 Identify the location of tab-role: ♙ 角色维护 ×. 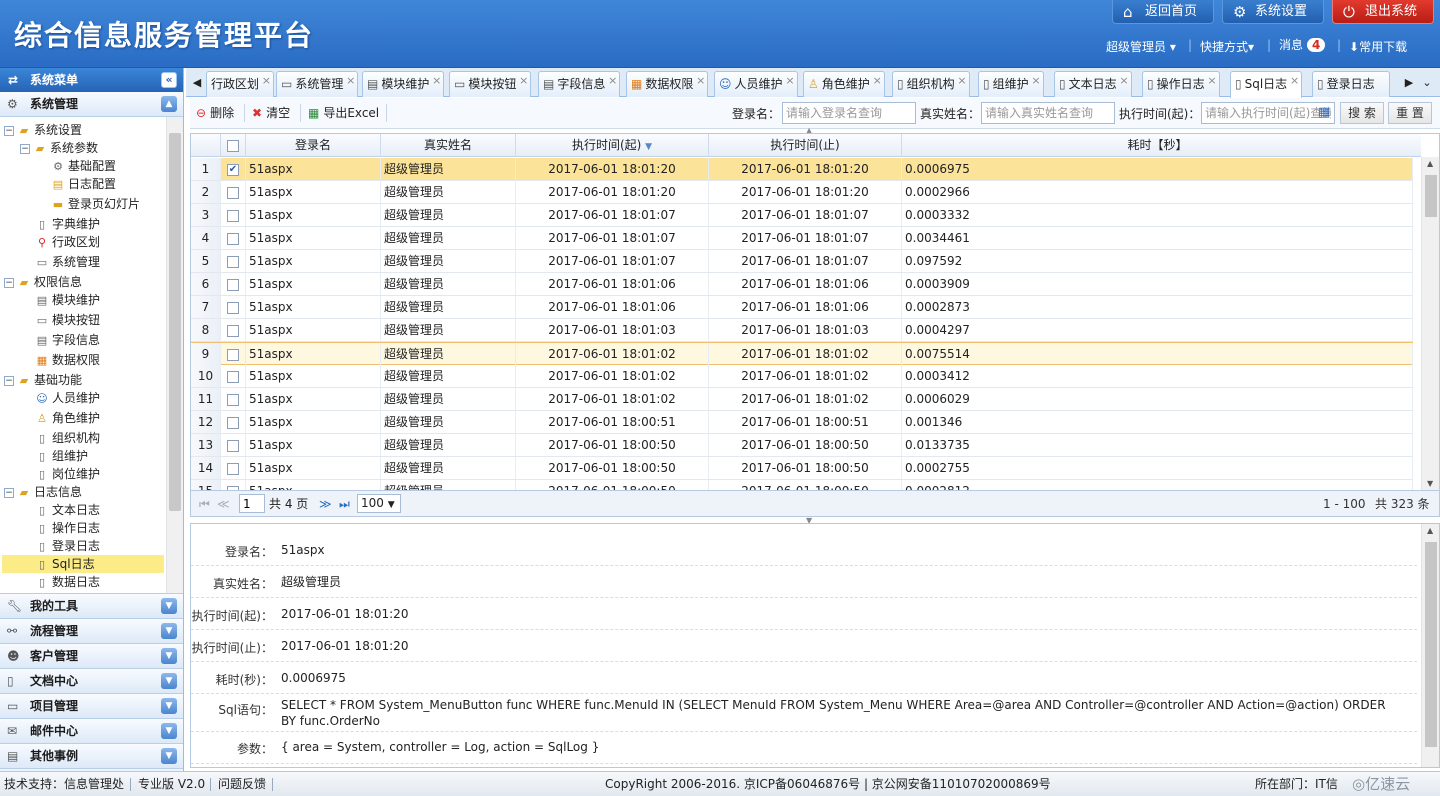
(844, 84).